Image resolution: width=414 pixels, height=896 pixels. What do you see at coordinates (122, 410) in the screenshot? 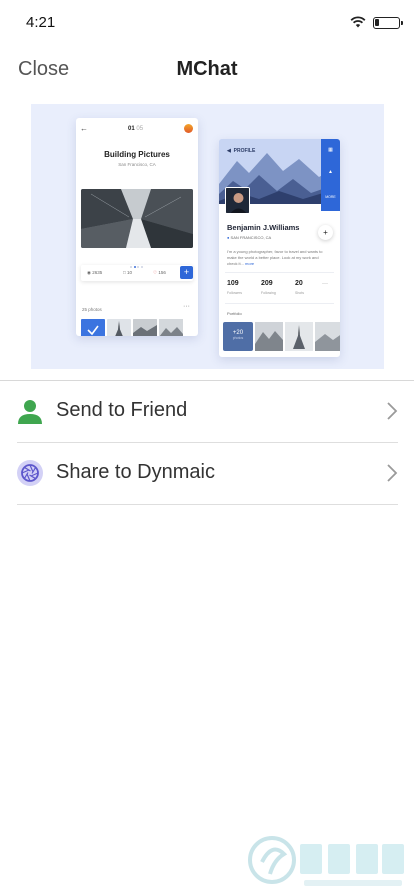
I see `send-to-friend-label: Send to Friend` at bounding box center [122, 410].